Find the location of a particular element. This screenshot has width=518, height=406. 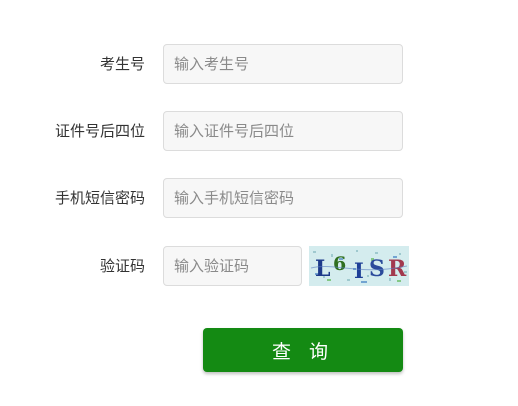

id-last-four-input is located at coordinates (283, 131).